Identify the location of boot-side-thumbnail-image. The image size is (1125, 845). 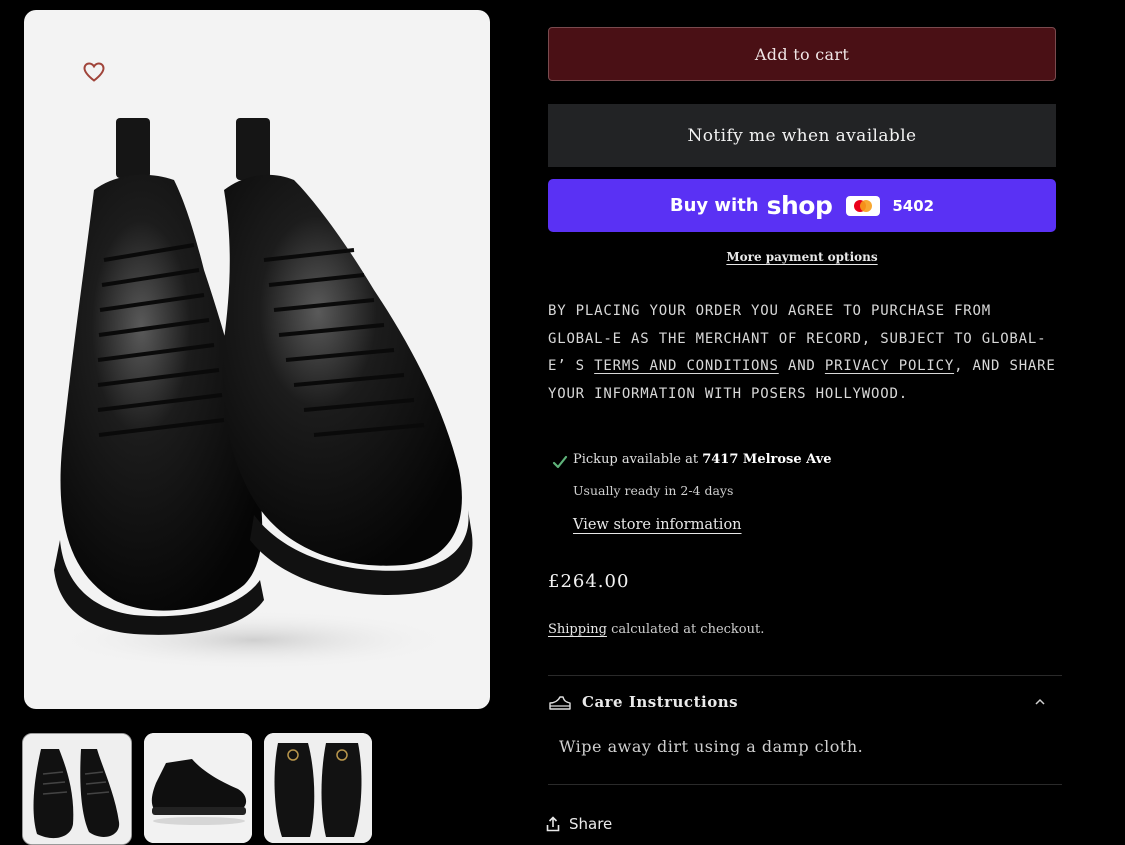
(198, 788).